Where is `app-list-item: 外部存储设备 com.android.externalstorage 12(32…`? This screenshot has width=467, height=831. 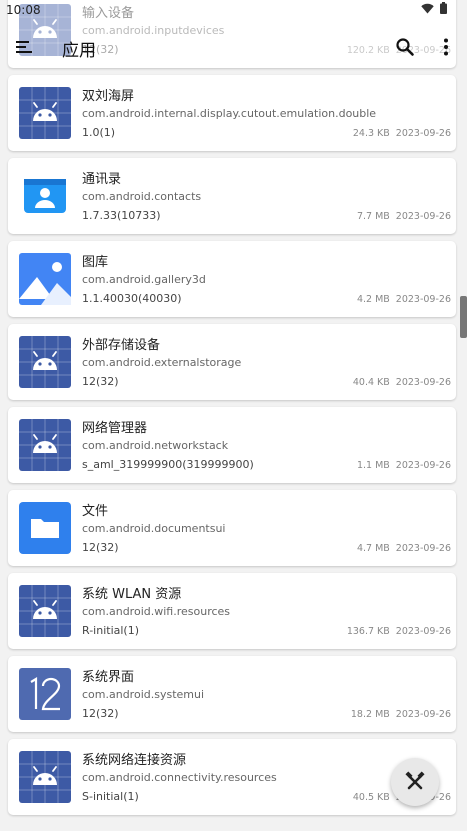
app-list-item: 外部存储设备 com.android.externalstorage 12(32… is located at coordinates (232, 362).